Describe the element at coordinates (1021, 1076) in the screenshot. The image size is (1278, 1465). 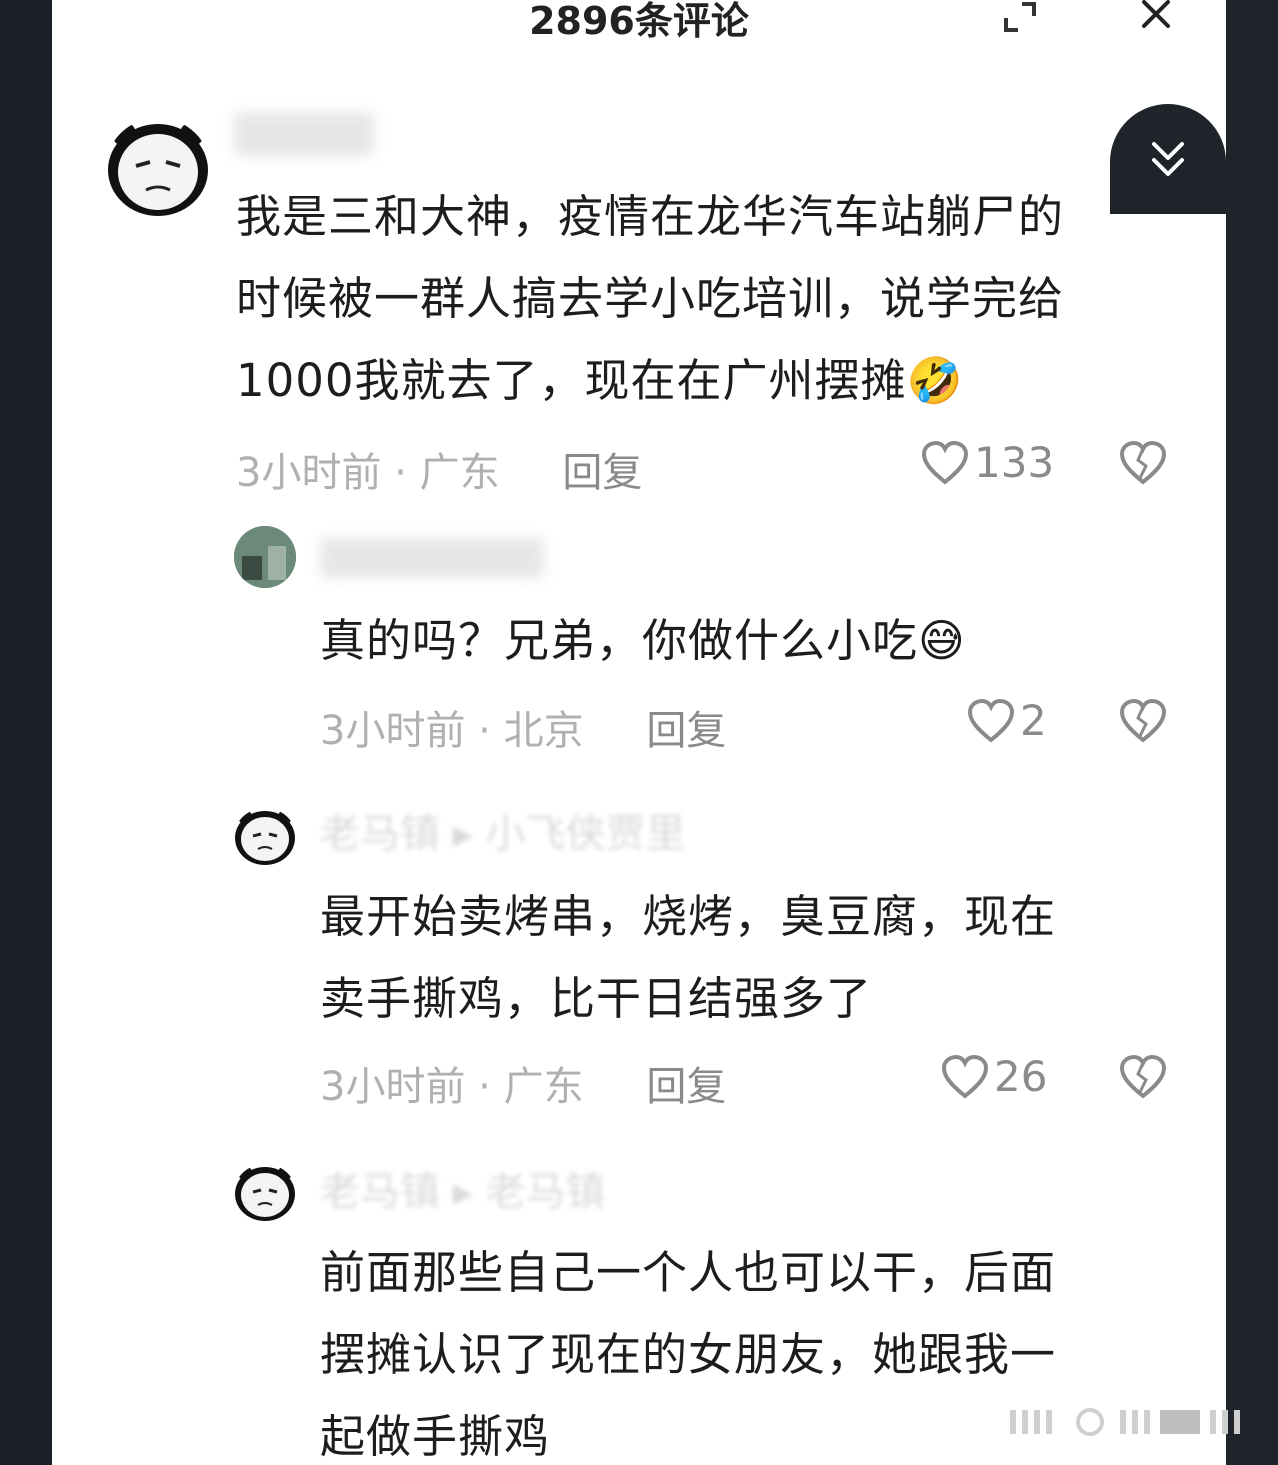
I see `like-count: 26` at that location.